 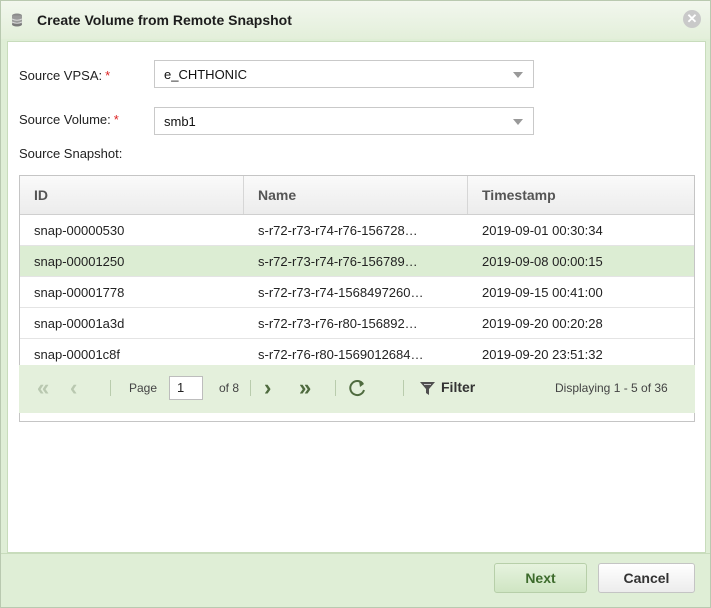 What do you see at coordinates (581, 195) in the screenshot?
I see `column-header-timestamp: Timestamp` at bounding box center [581, 195].